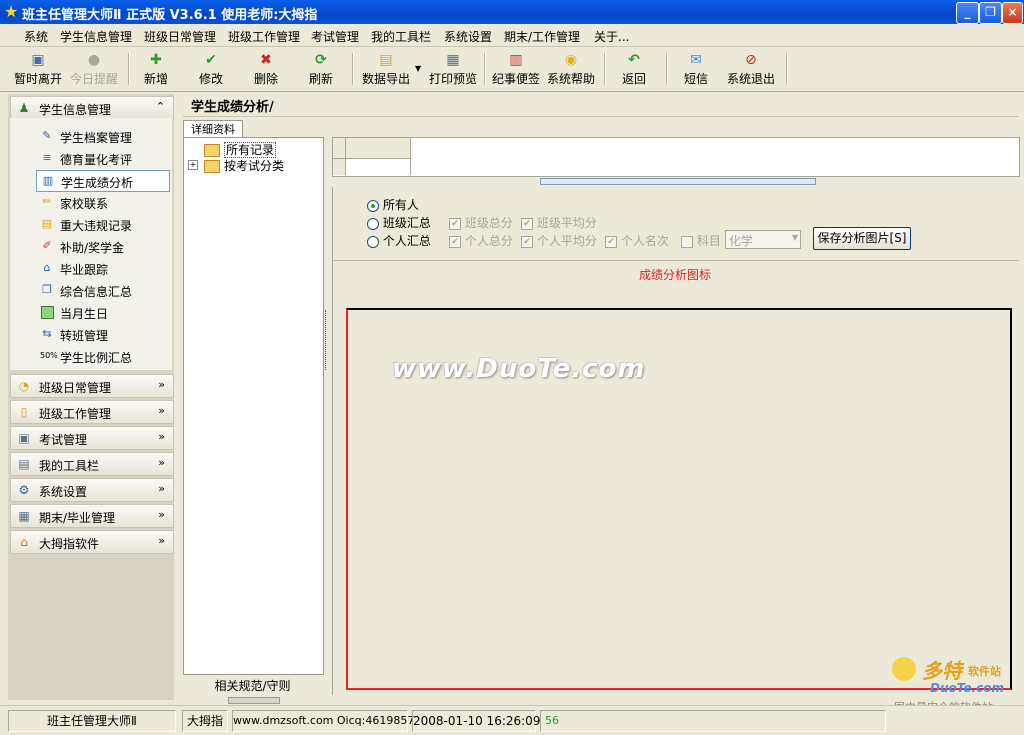 Image resolution: width=1024 pixels, height=735 pixels. Describe the element at coordinates (103, 312) in the screenshot. I see `sidebar-item-birthdays: 当月生日` at that location.